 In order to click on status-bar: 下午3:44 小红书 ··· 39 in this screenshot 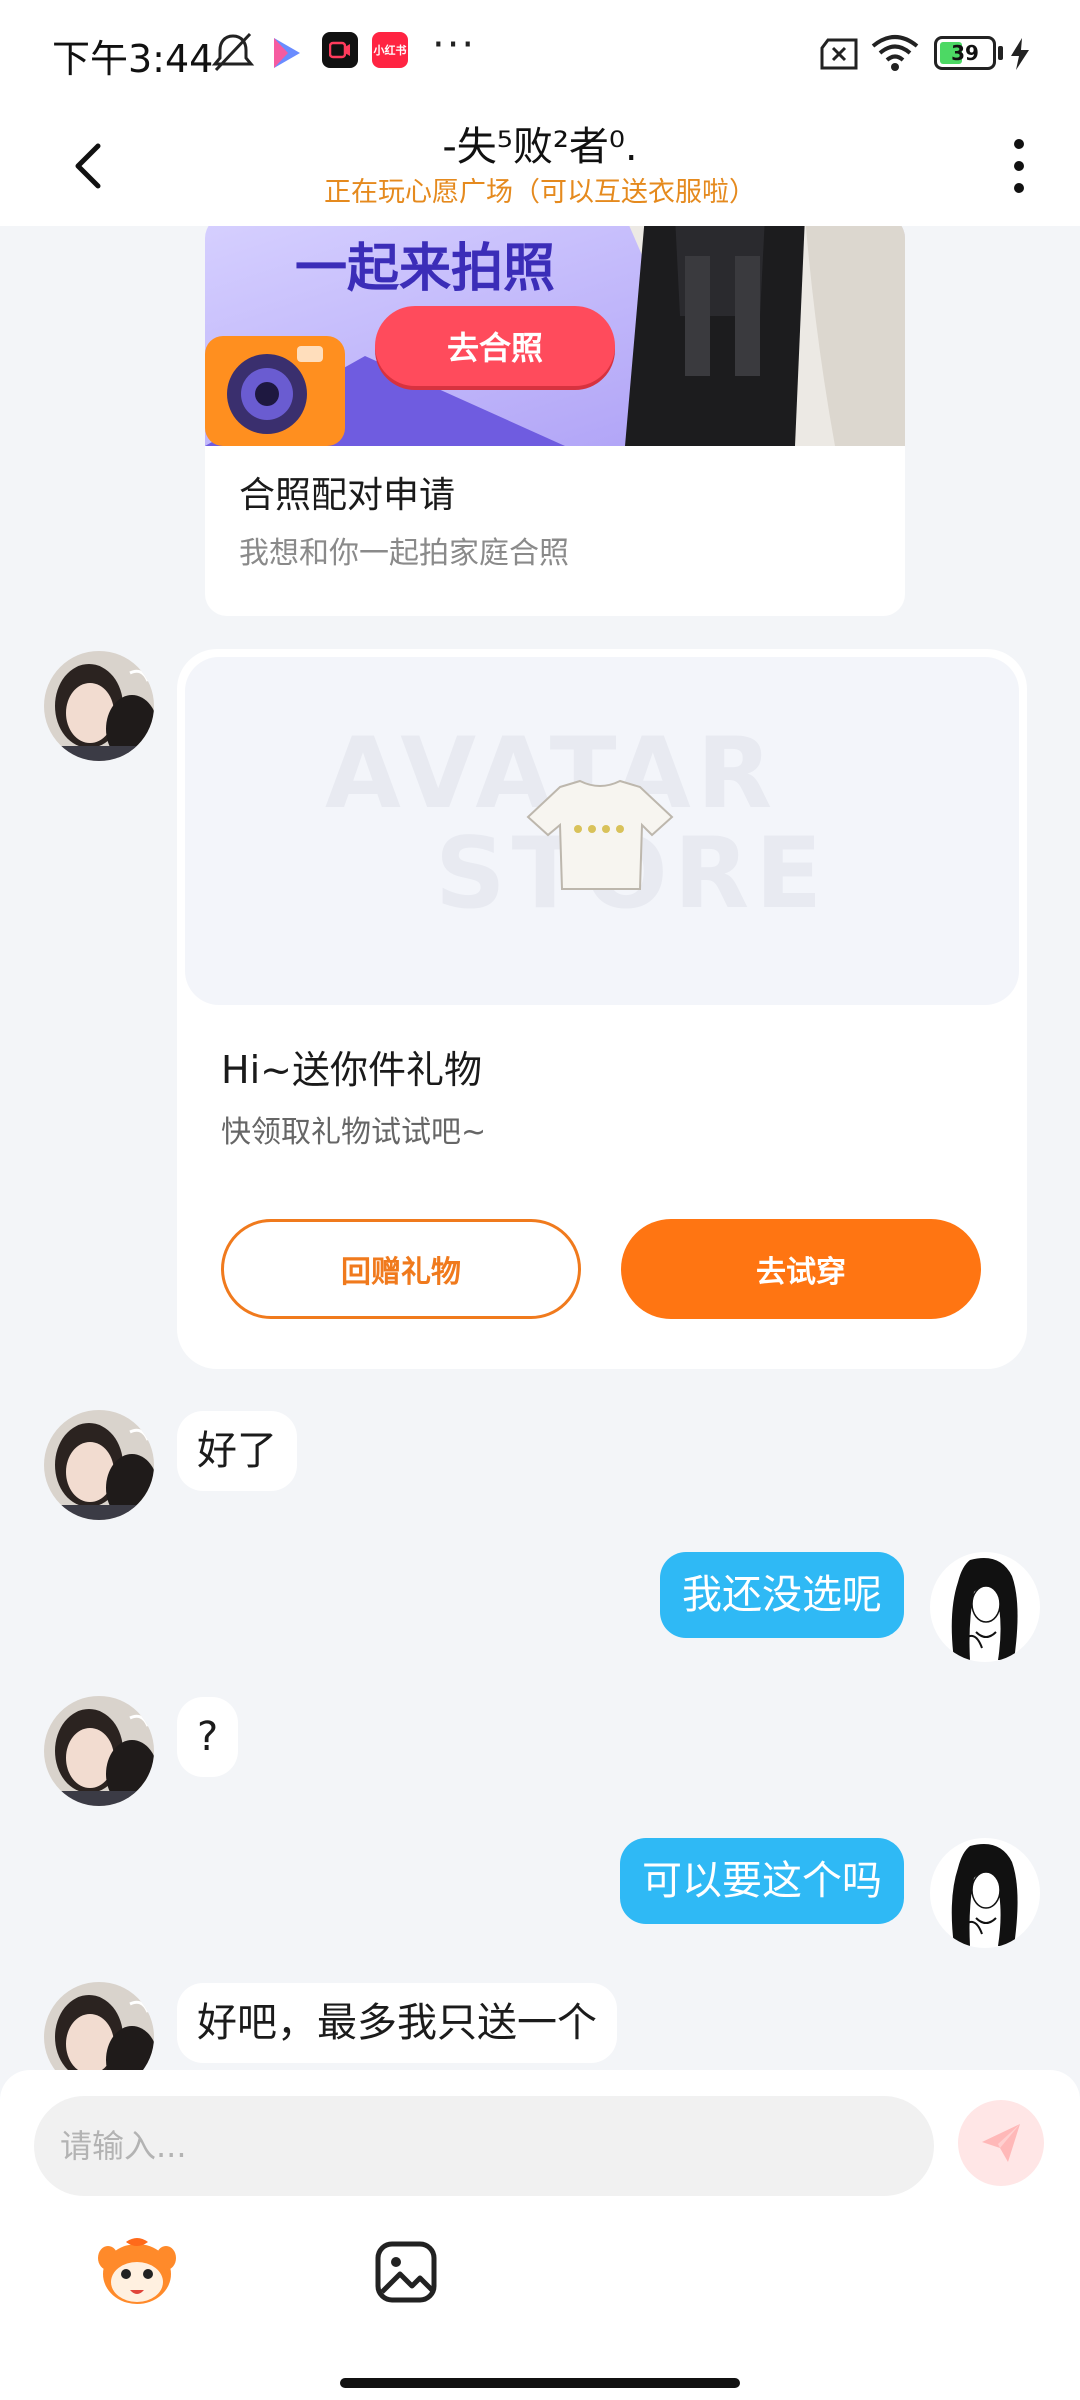, I will do `click(540, 54)`.